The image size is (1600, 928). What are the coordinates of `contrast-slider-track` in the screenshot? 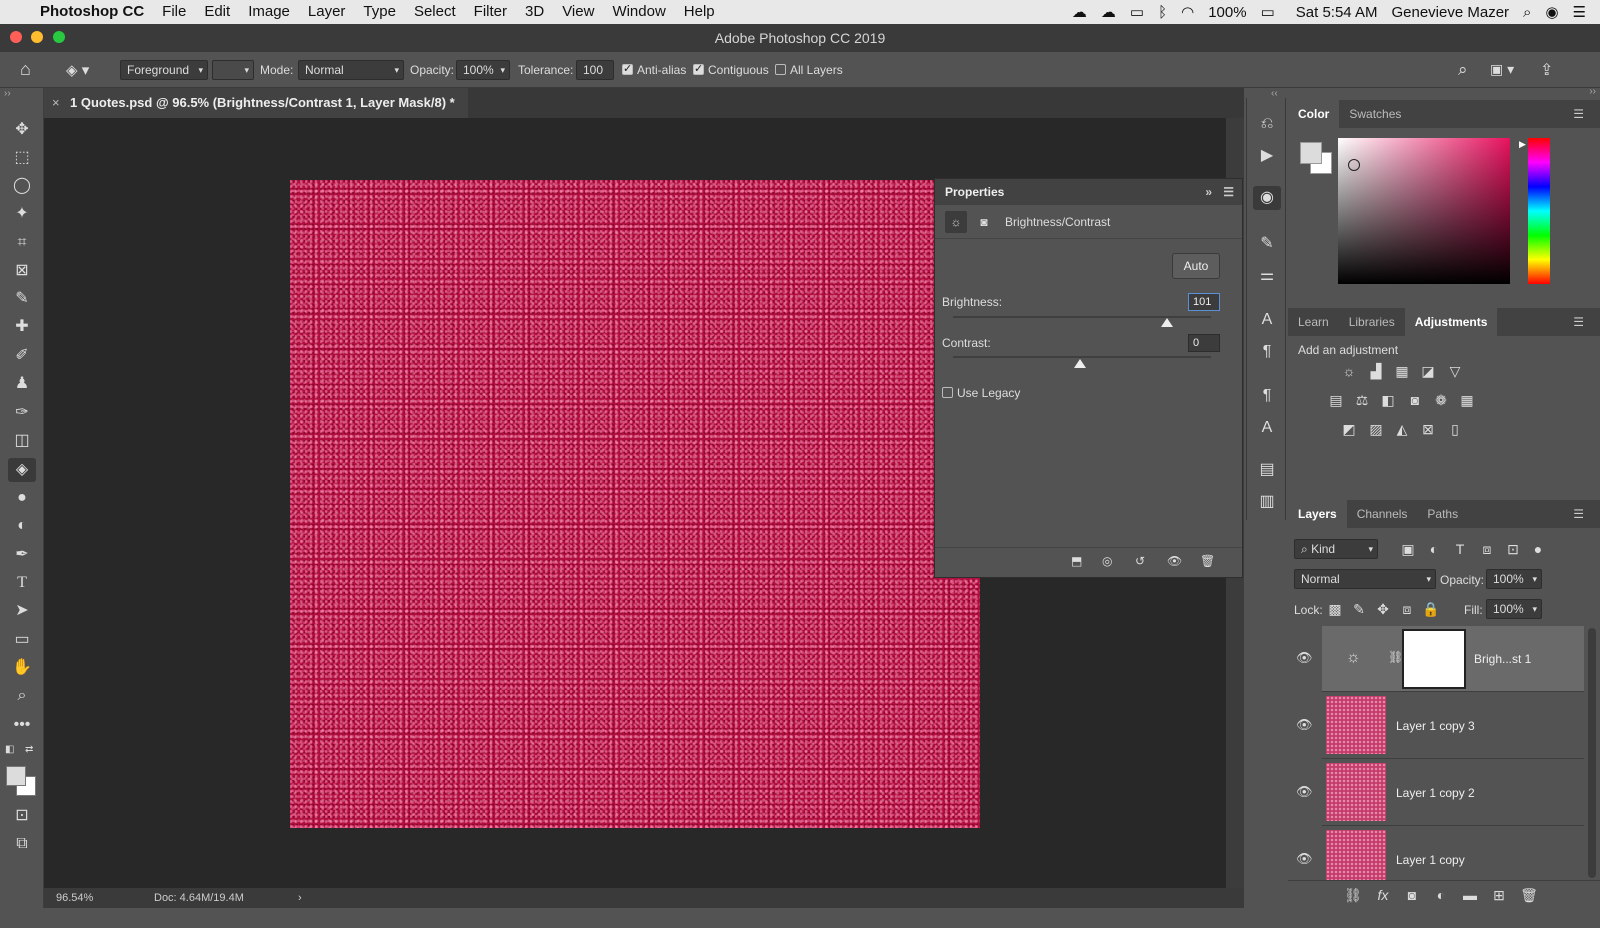 It's located at (1082, 357).